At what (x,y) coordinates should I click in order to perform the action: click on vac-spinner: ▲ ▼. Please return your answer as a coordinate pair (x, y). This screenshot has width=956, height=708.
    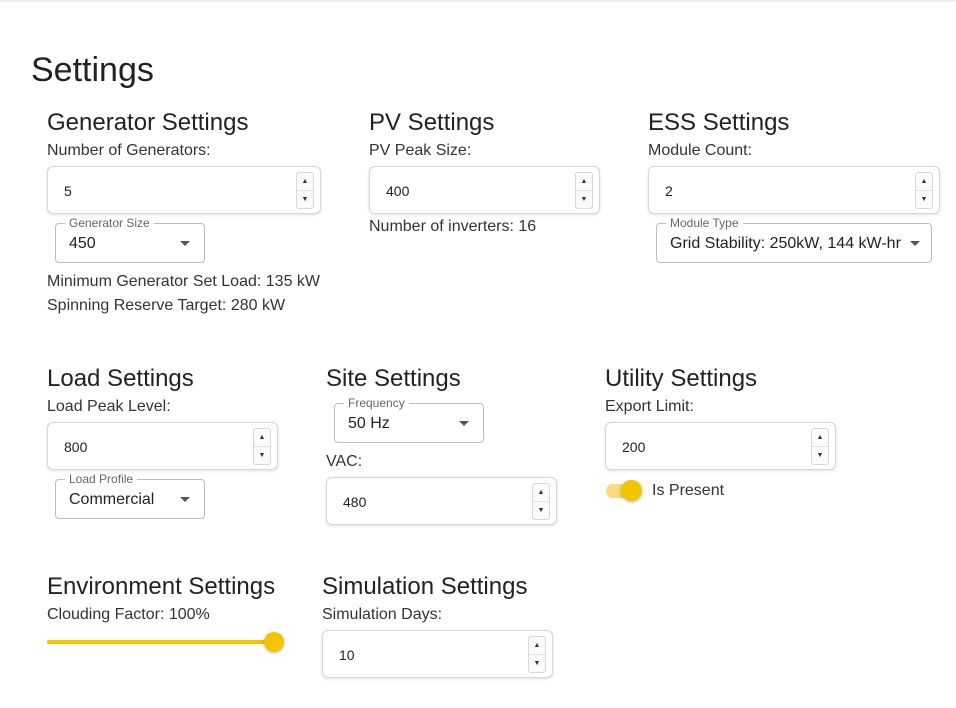
    Looking at the image, I should click on (541, 501).